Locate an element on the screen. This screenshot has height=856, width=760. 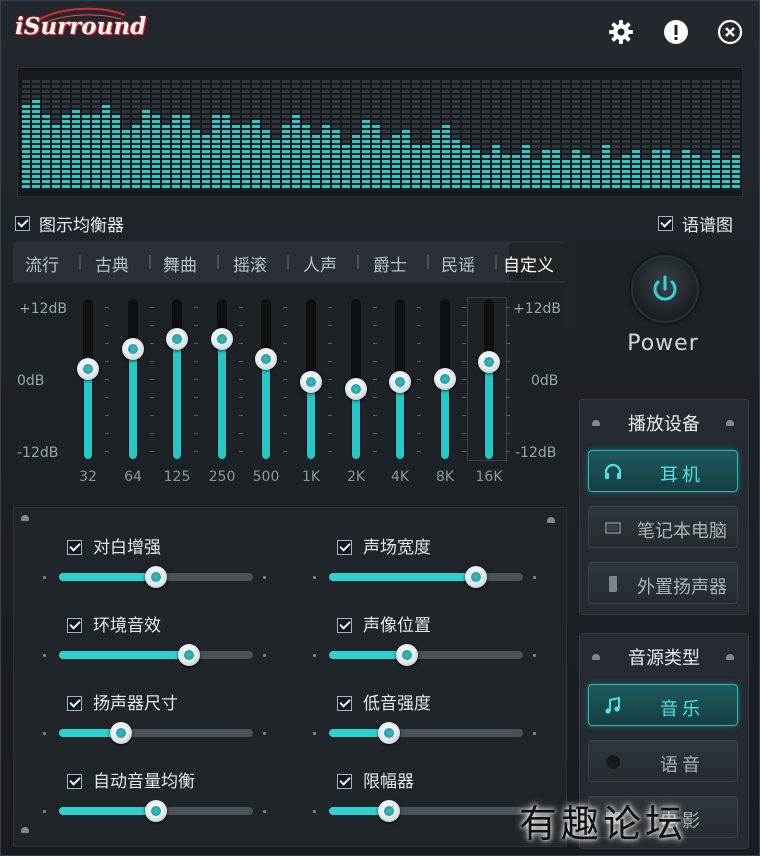
device-laptop-button: 笔记本电脑 is located at coordinates (663, 527).